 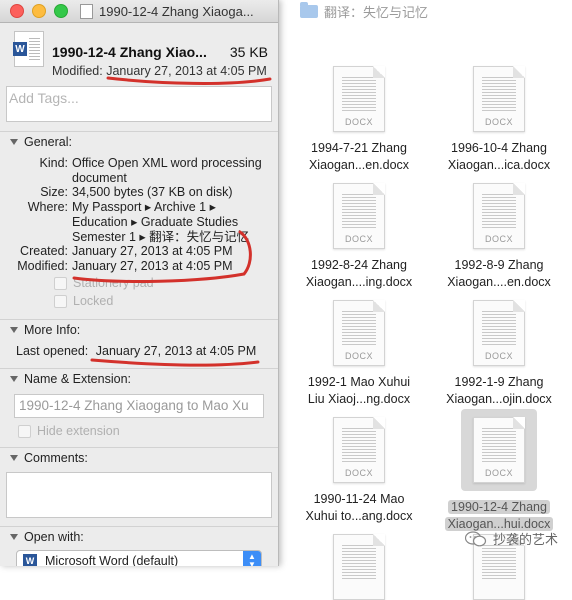 I want to click on file-item: DOCX 1990-11-24 Mao Xuhui to...ang.docx, so click(x=359, y=471).